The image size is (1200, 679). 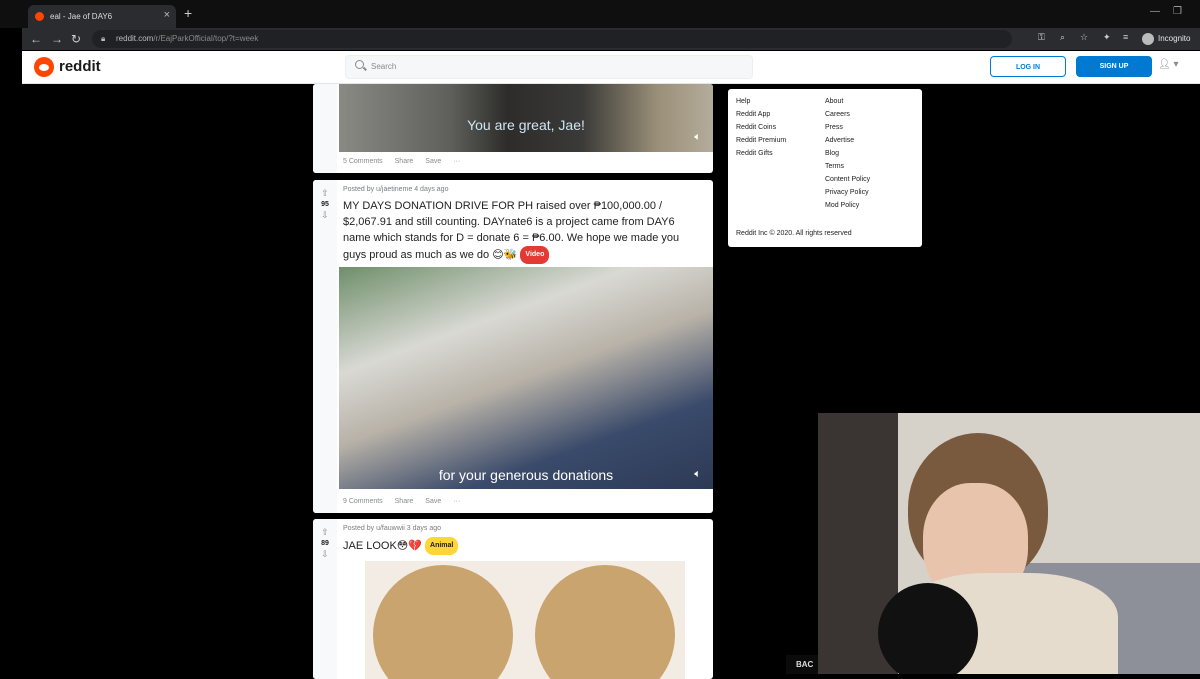 I want to click on login-button: LOG IN, so click(x=1028, y=66).